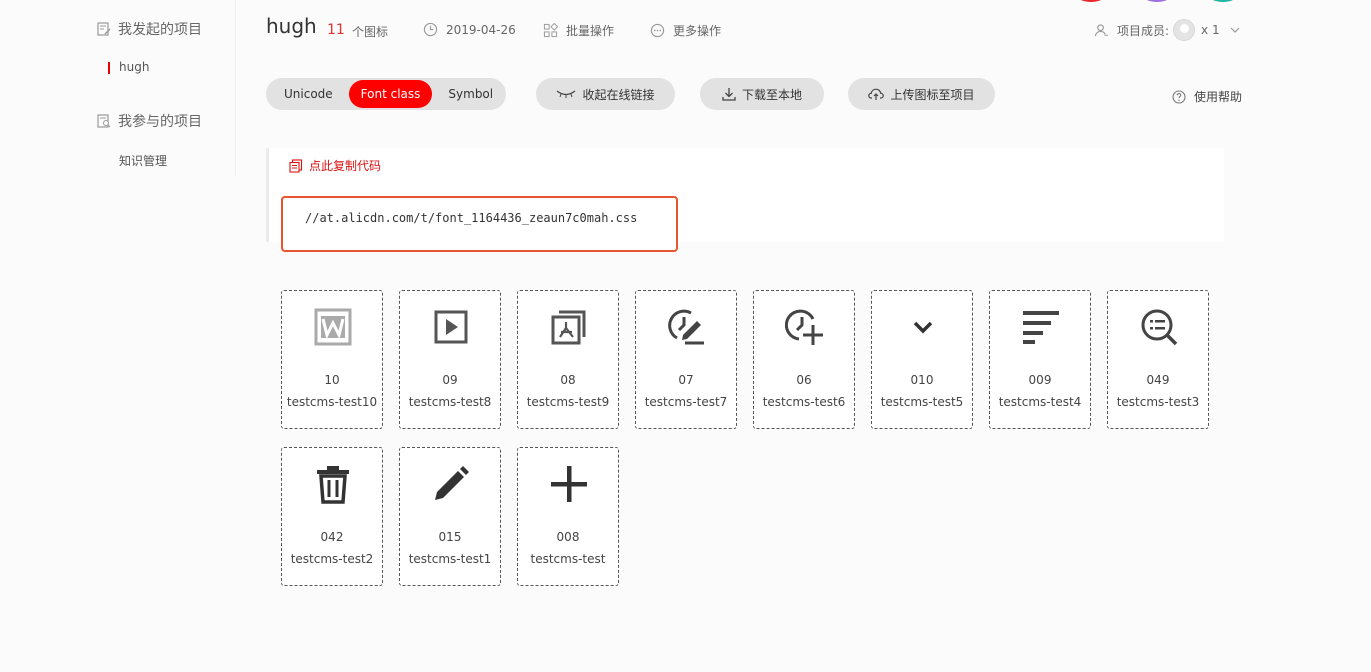  I want to click on icon-card-testcms-test8: 09 testcms-test8, so click(450, 359).